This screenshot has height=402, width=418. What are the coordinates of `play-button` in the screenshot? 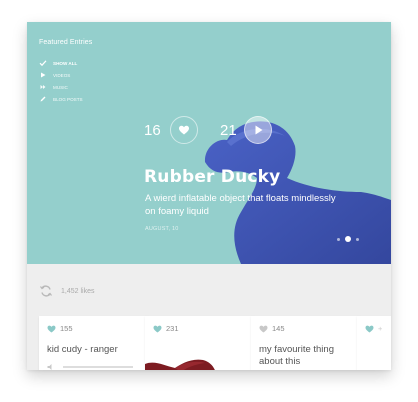 It's located at (258, 130).